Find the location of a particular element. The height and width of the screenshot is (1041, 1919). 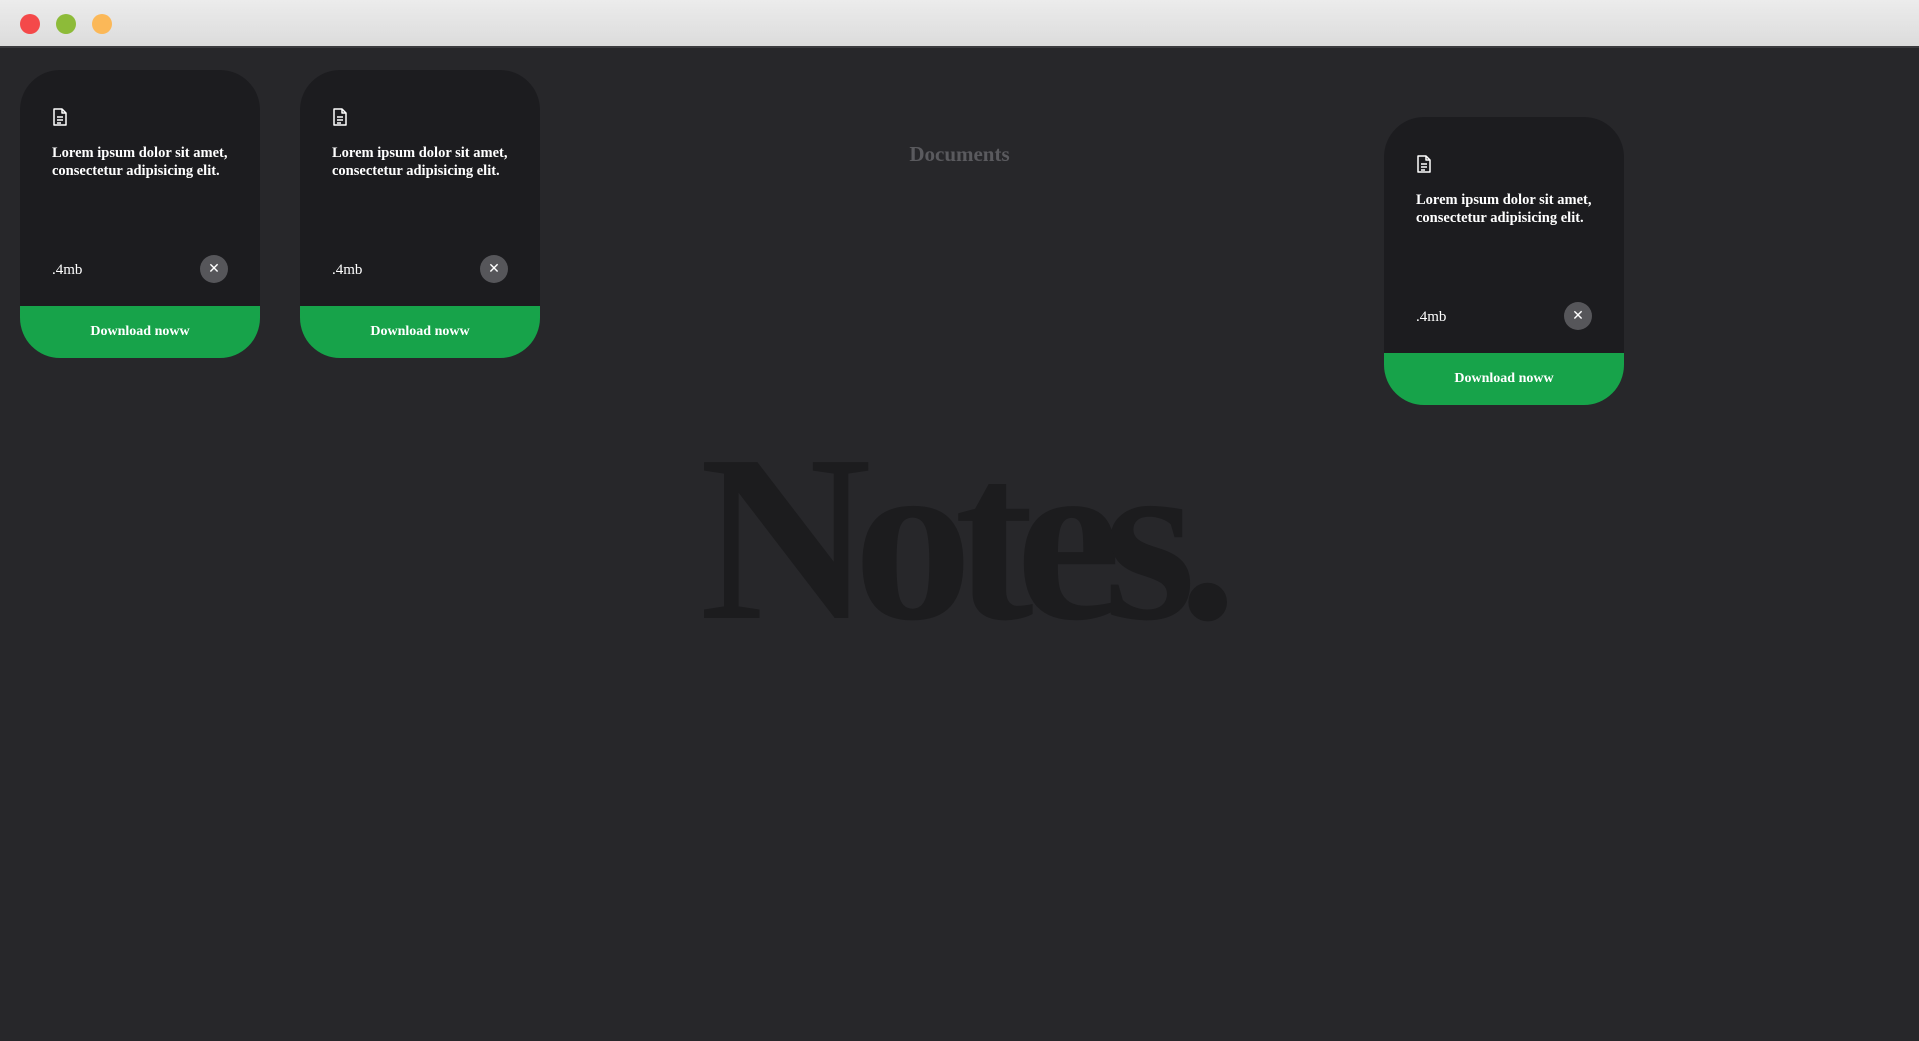

minimize-window-button is located at coordinates (66, 24).